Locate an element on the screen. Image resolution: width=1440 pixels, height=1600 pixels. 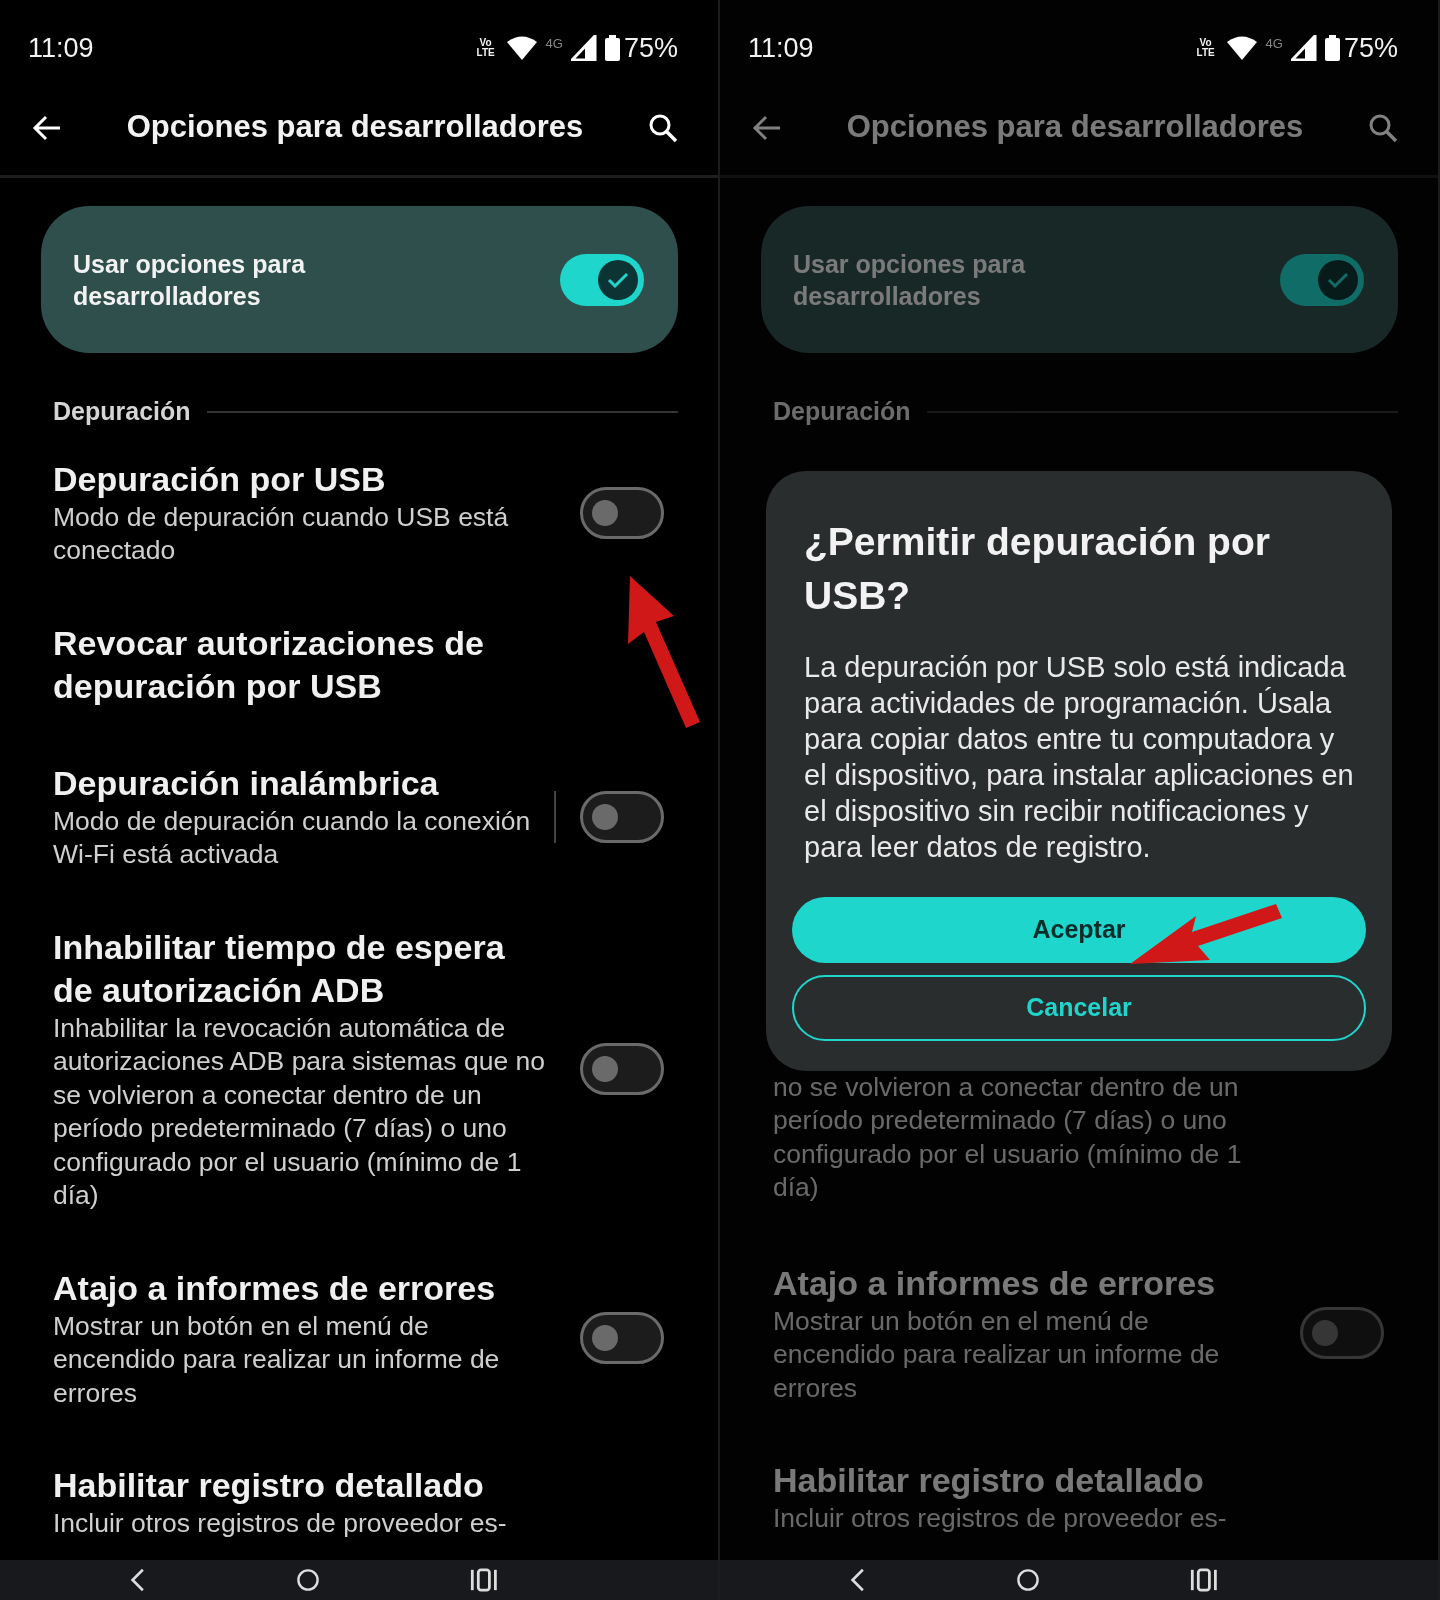
back-arrow-icon is located at coordinates (47, 127).